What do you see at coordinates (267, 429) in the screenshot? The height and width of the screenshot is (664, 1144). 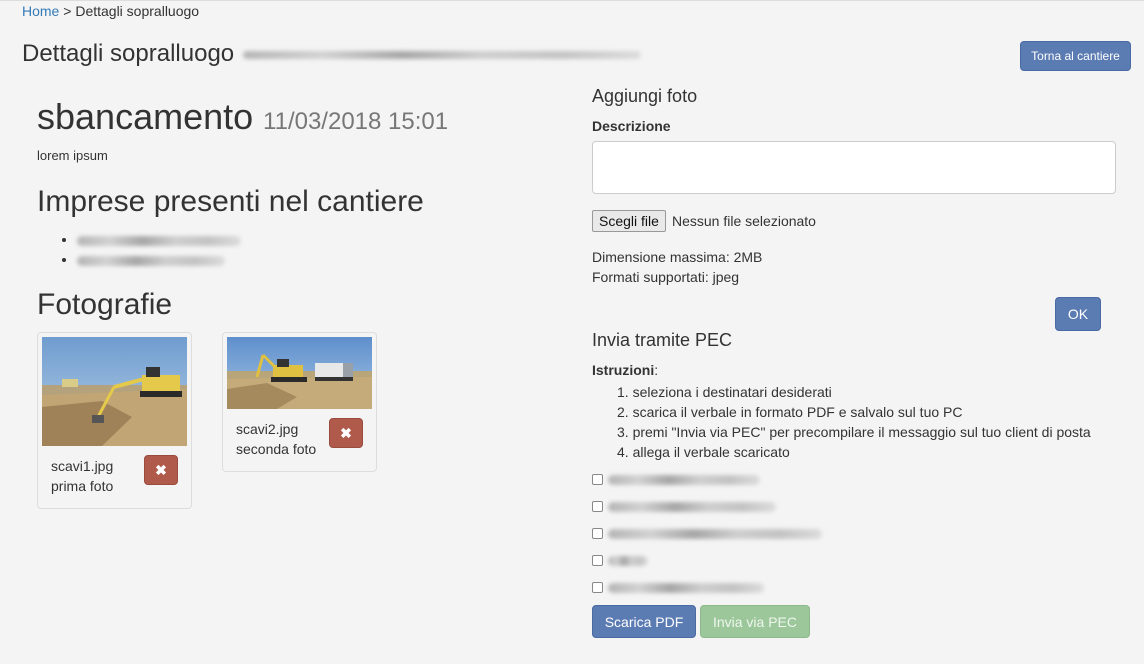 I see `photo-filename: scavi2.jpg` at bounding box center [267, 429].